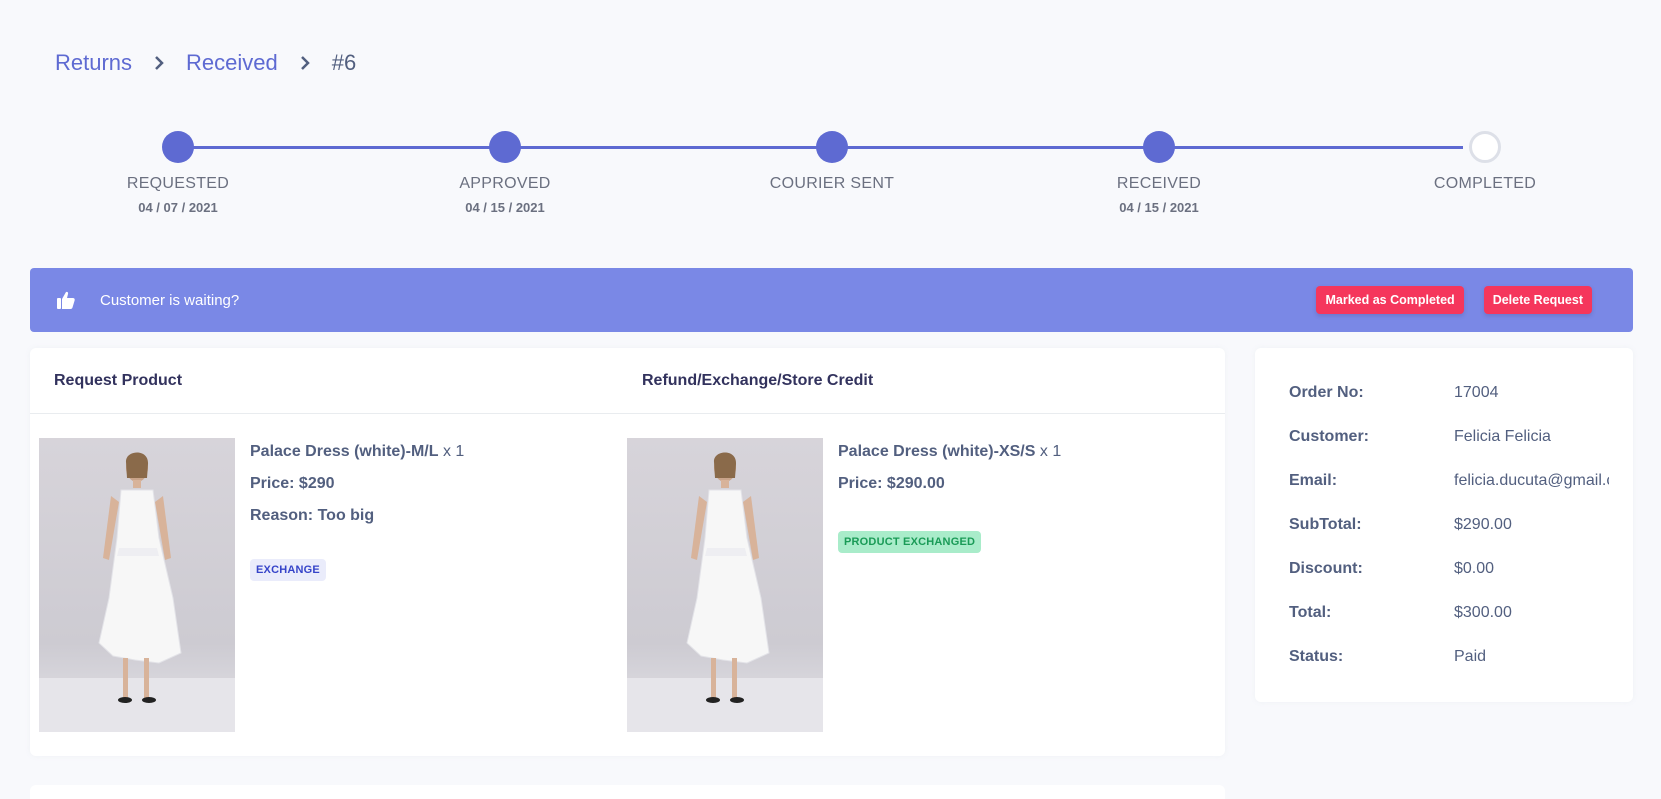 The height and width of the screenshot is (799, 1661). I want to click on order-key: Status:, so click(1316, 656).